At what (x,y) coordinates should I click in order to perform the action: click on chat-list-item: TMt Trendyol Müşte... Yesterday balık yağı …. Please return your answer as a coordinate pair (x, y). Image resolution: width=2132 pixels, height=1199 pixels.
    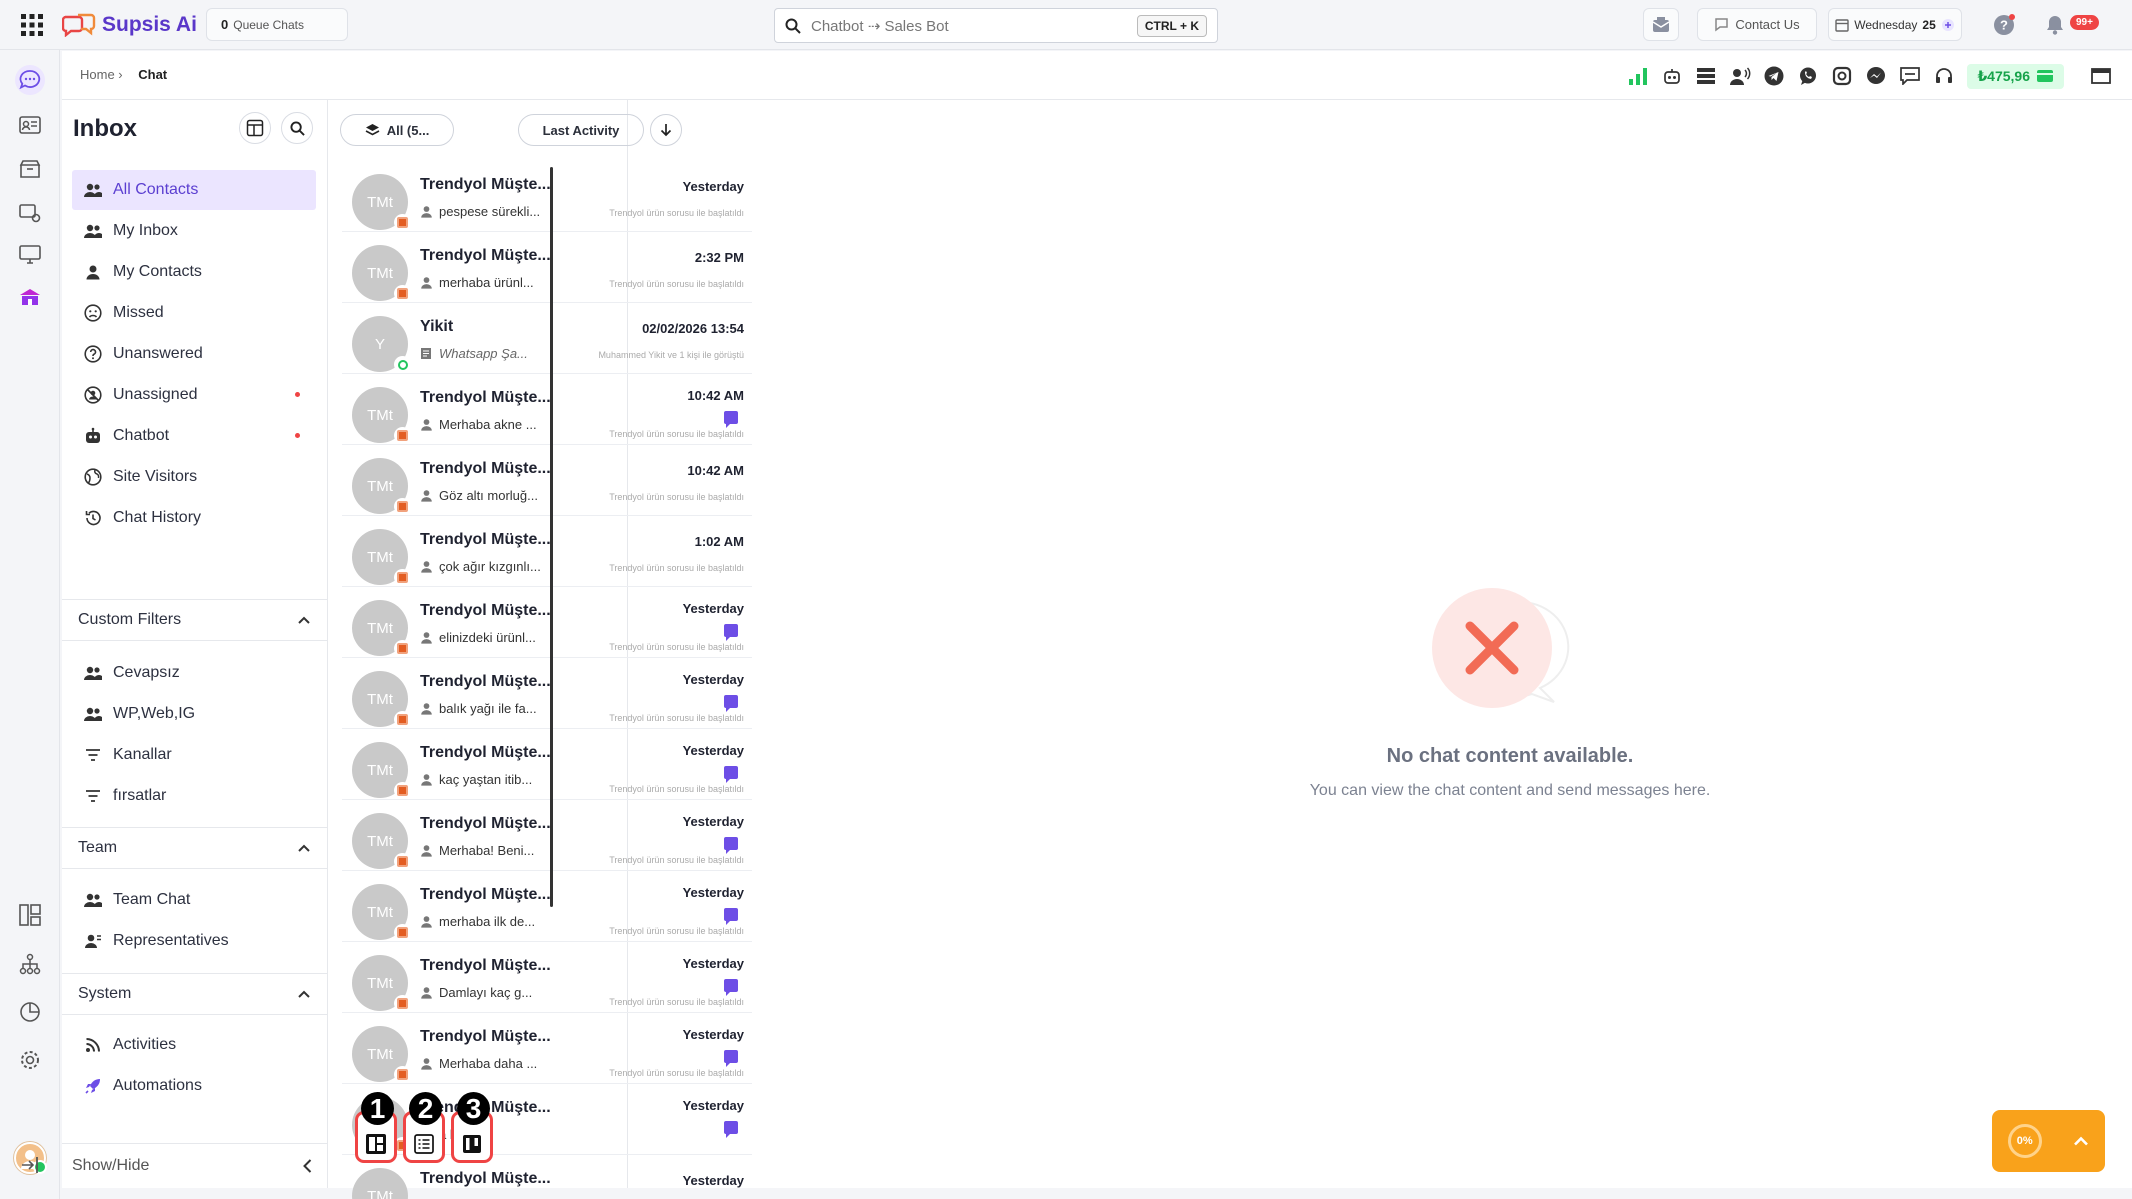
    Looking at the image, I should click on (547, 694).